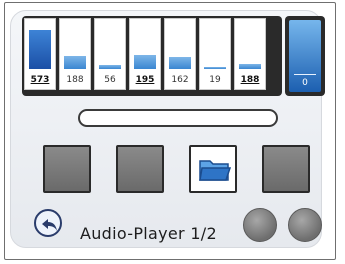 The height and width of the screenshot is (264, 345). I want to click on eq-band-3-value: 56, so click(110, 80).